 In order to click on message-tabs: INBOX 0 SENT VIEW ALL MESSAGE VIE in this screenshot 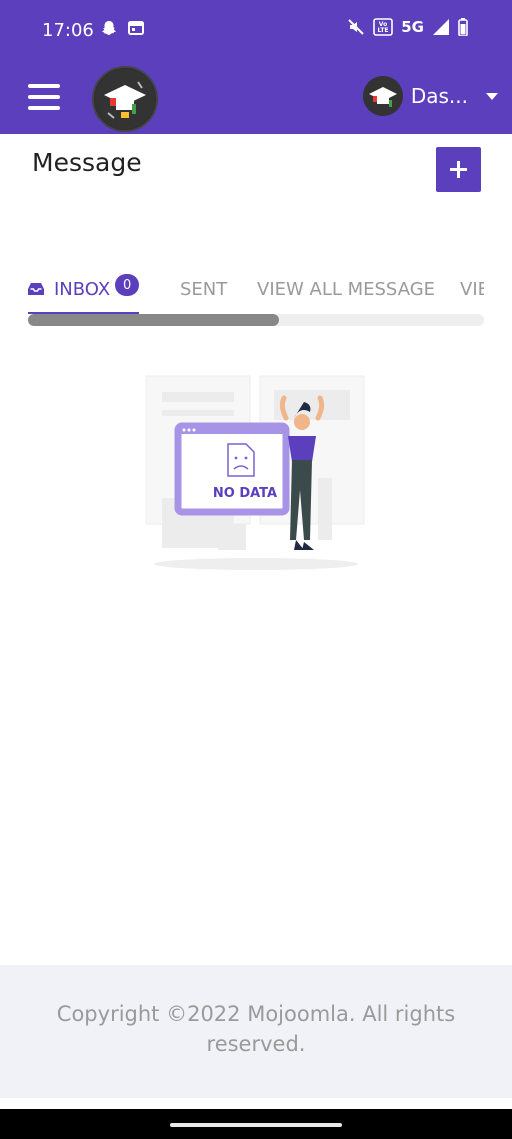, I will do `click(256, 290)`.